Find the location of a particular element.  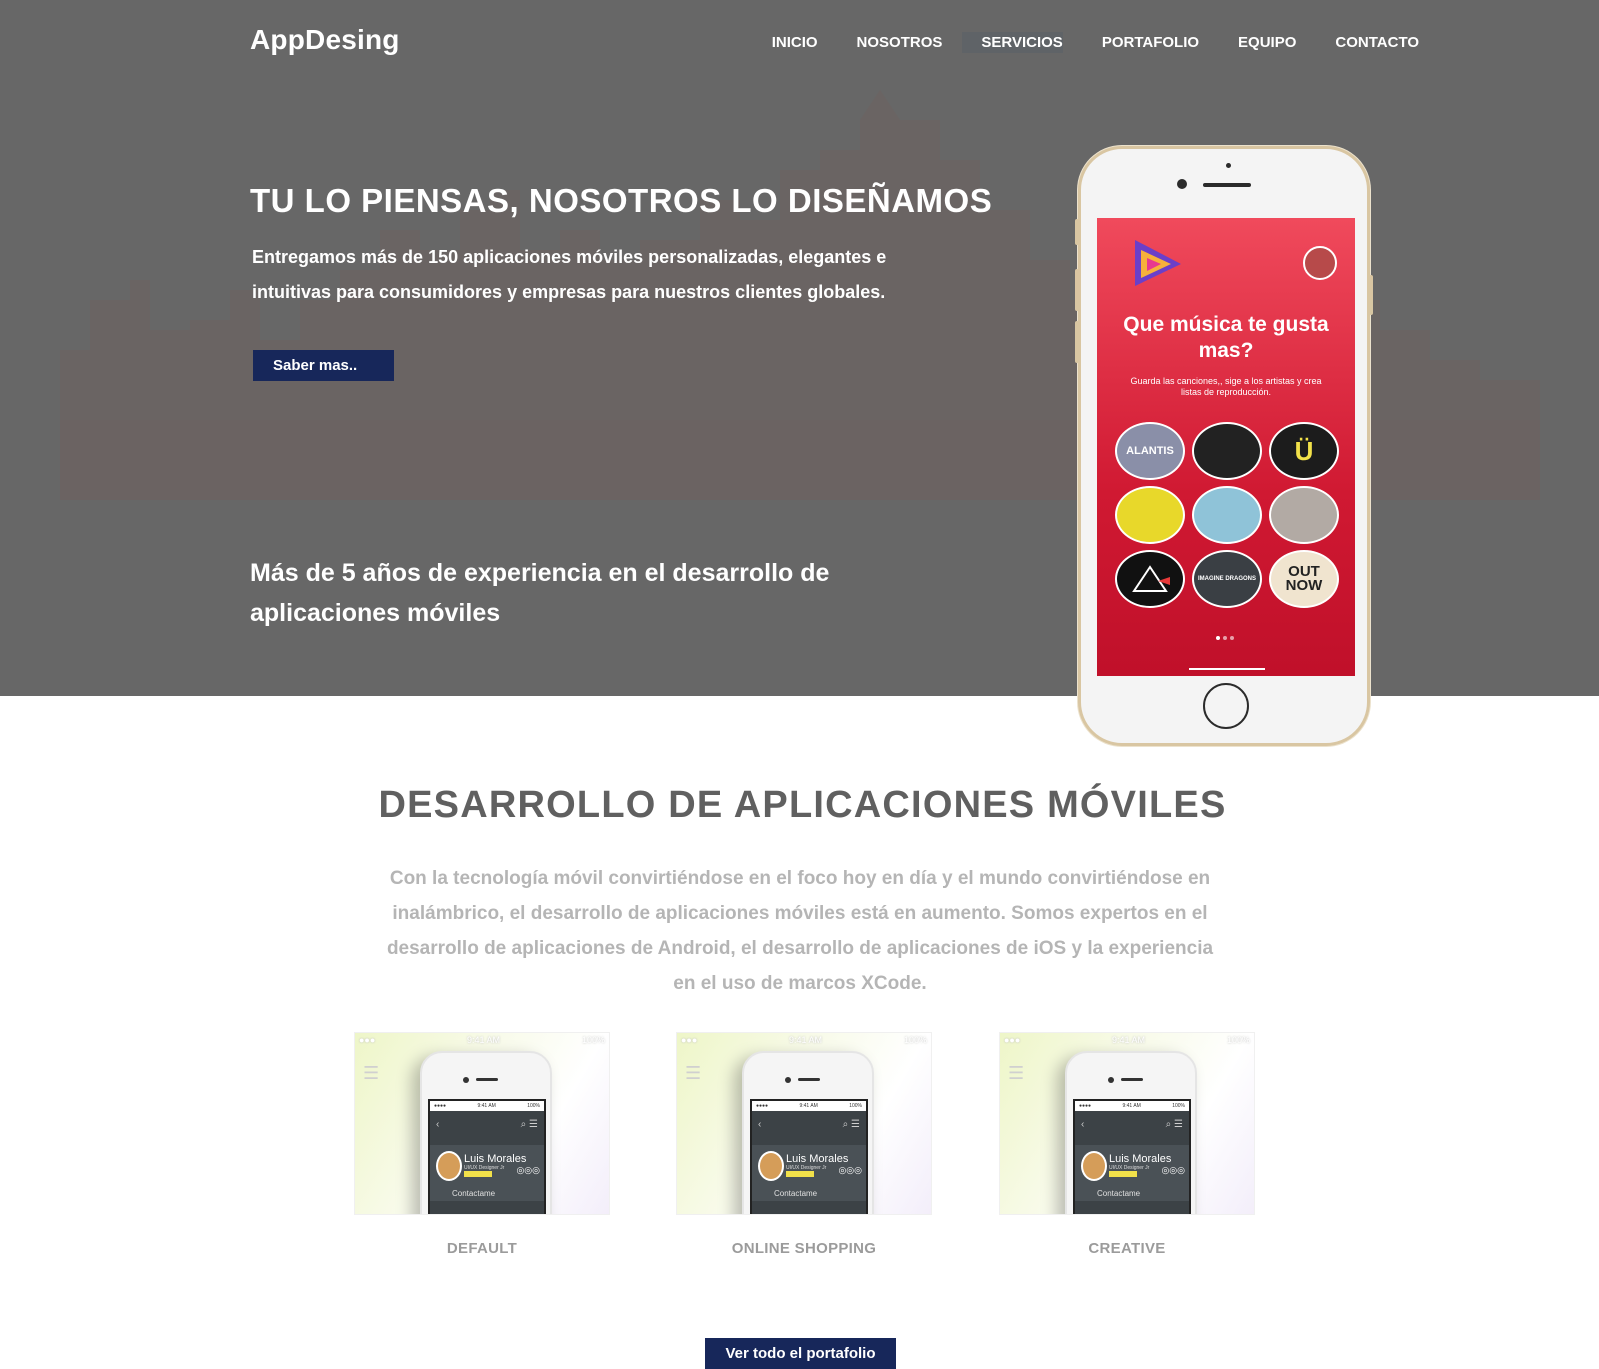

prism-icon is located at coordinates (1151, 578).